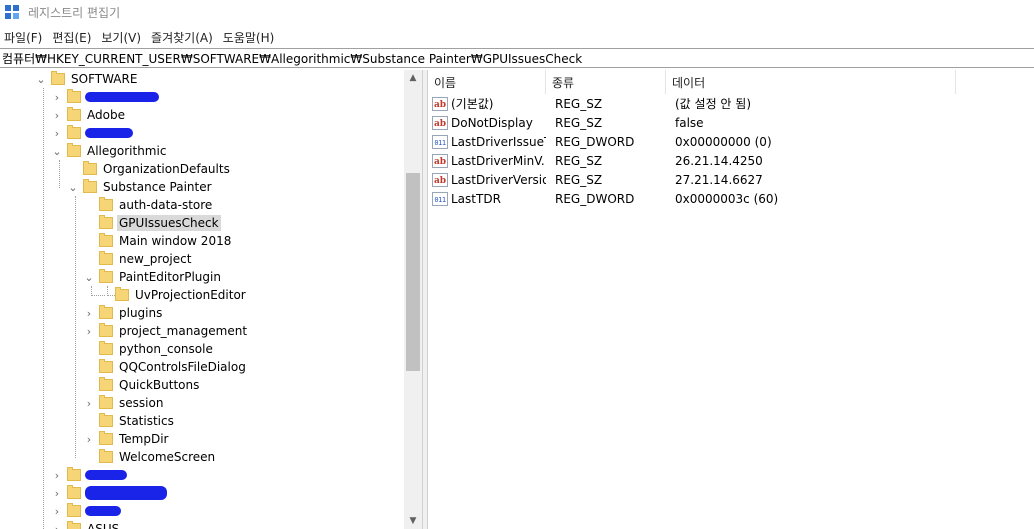 The width and height of the screenshot is (1034, 529). What do you see at coordinates (413, 521) in the screenshot?
I see `scroll-down-icon: ▼` at bounding box center [413, 521].